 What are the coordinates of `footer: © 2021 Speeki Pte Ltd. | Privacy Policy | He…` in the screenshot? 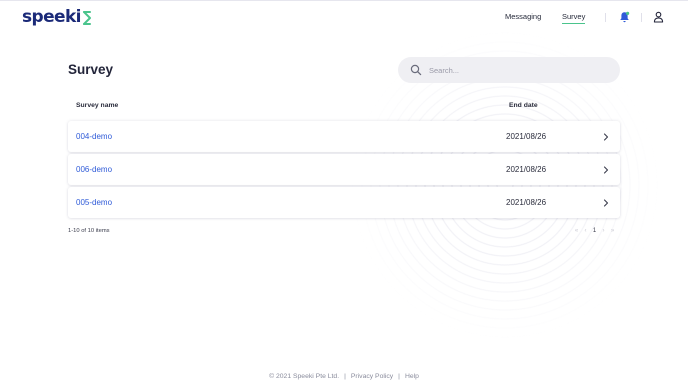 It's located at (344, 376).